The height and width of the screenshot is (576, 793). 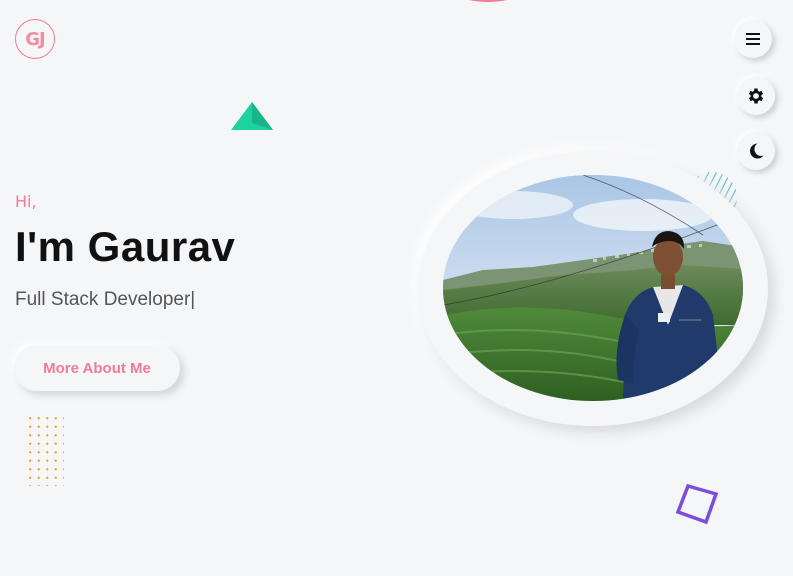 I want to click on site-logo: GJ, so click(x=35, y=39).